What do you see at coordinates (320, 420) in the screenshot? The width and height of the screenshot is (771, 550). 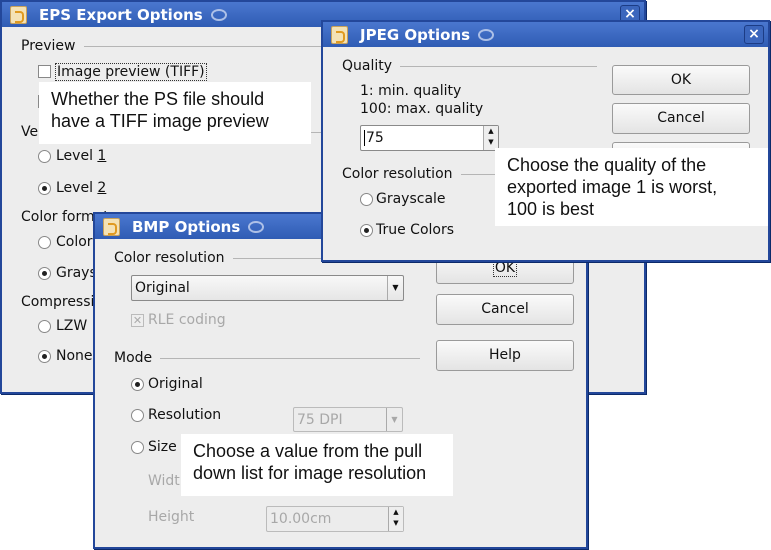 I see `resolution-value: 75 DPI` at bounding box center [320, 420].